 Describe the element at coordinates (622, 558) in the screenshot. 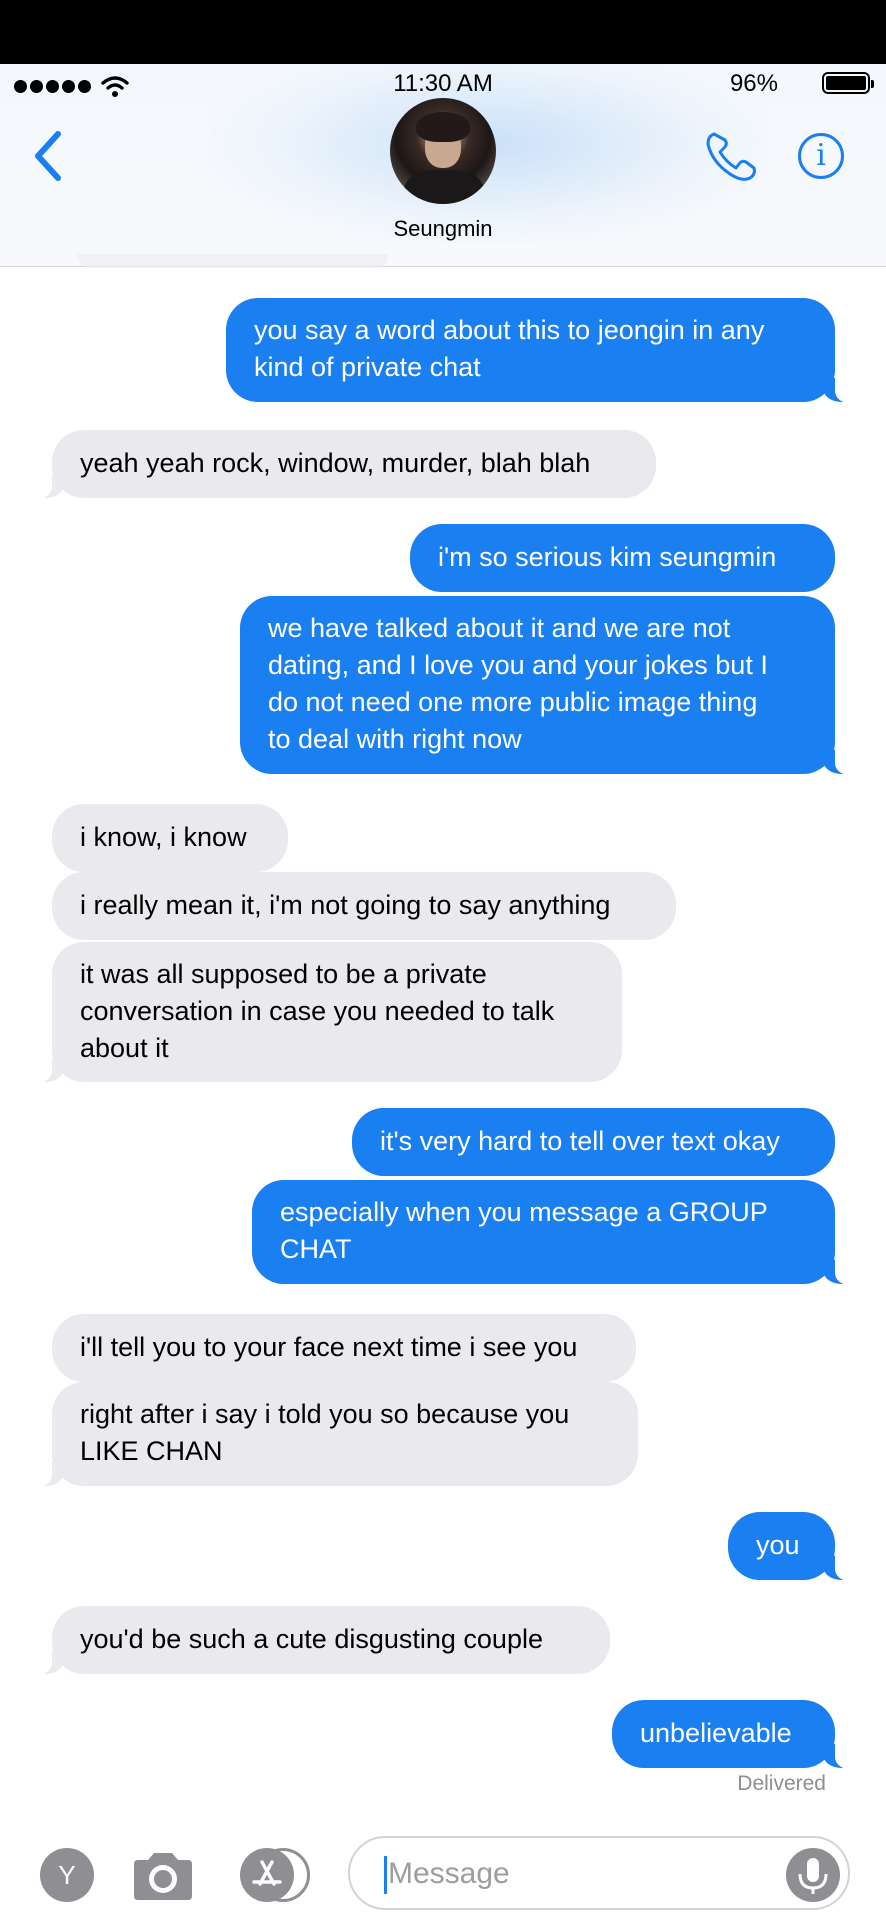

I see `sent-message-bubble: i'm so serious kim seungmin` at that location.